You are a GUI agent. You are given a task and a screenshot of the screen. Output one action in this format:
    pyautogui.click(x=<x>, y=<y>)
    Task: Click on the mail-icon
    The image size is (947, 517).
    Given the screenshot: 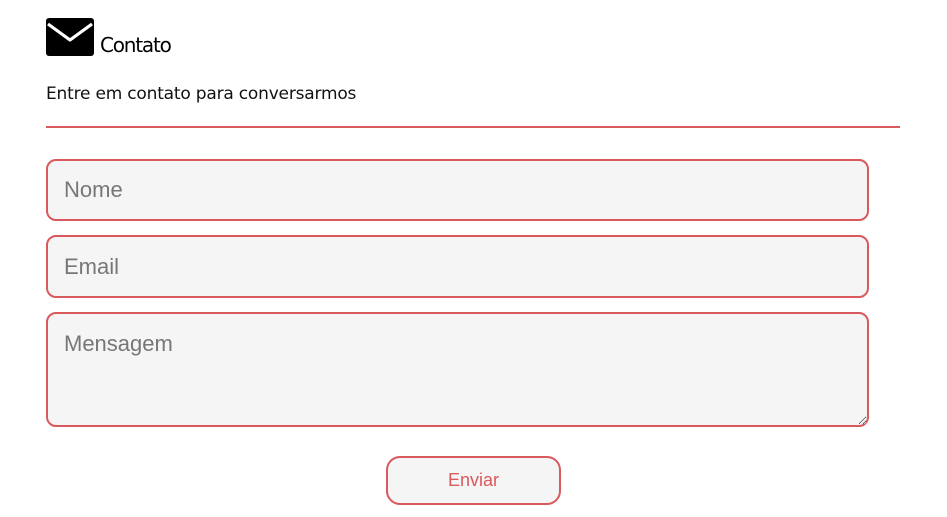 What is the action you would take?
    pyautogui.click(x=70, y=37)
    